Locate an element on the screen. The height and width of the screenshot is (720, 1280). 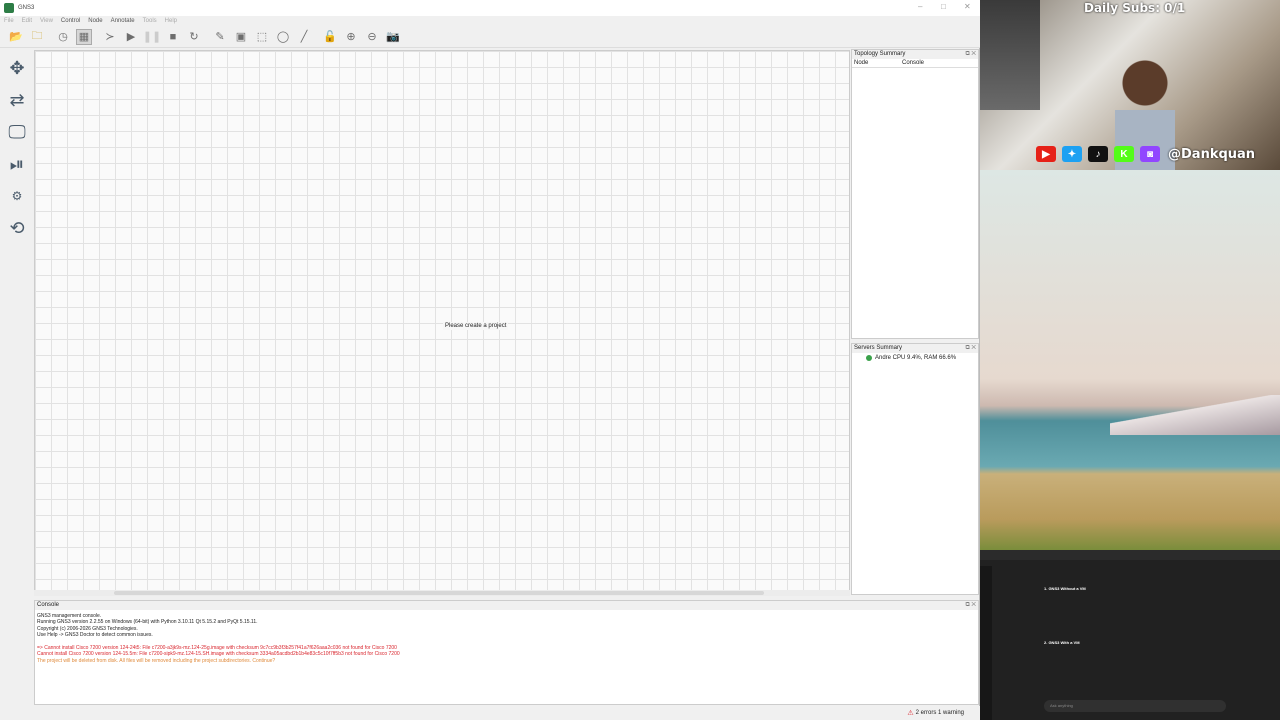
server-row: Andre CPU 9.4%, RAM 66.6% is located at coordinates (911, 358).